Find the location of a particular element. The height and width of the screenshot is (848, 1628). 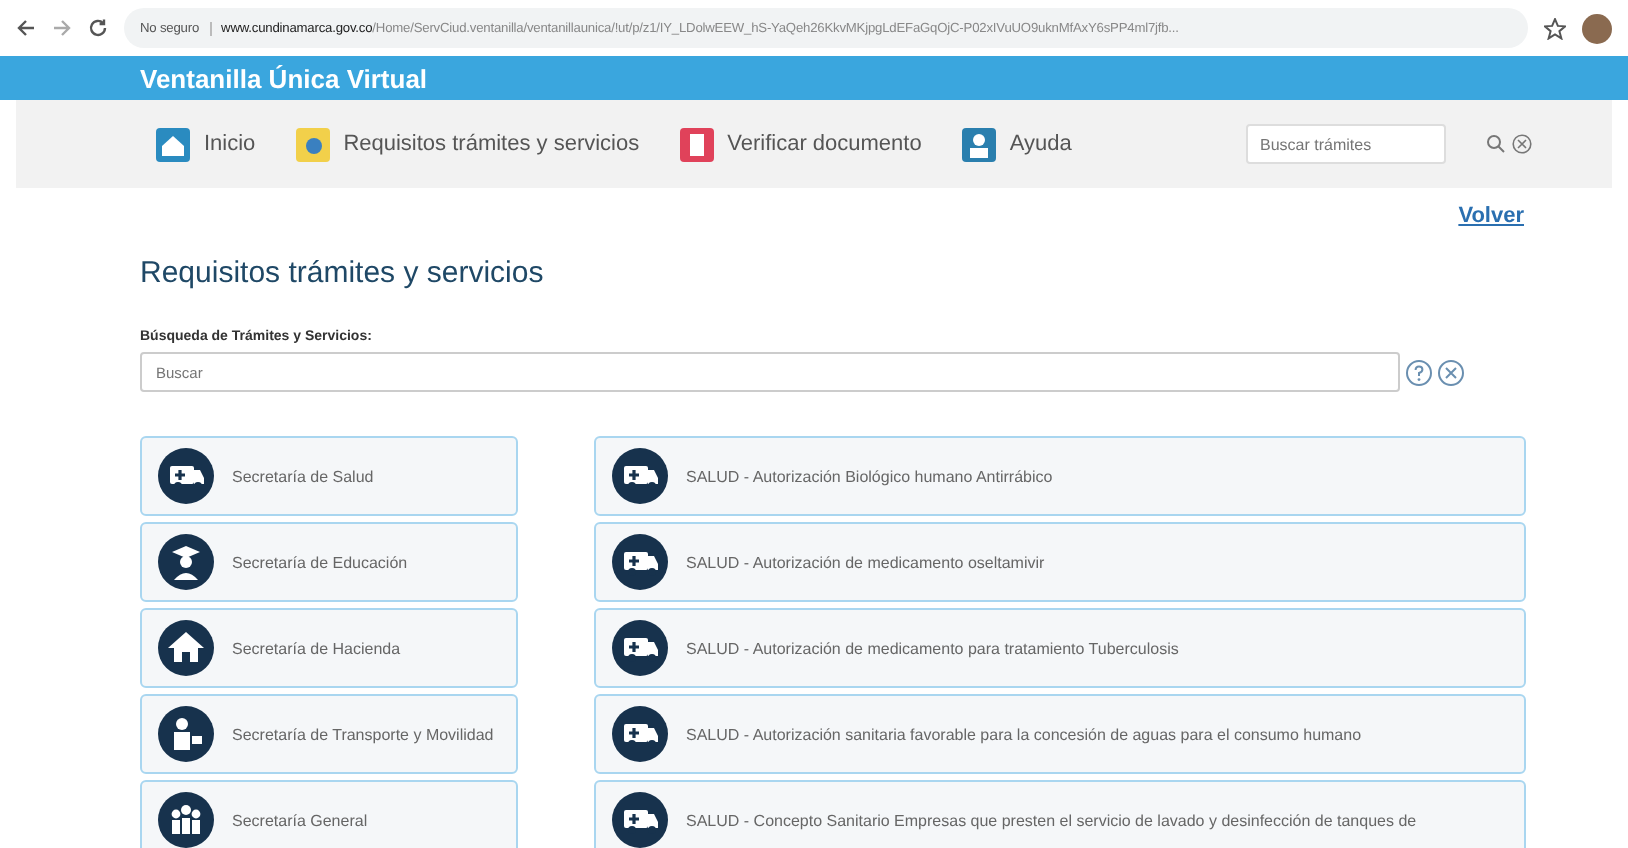

search-icon is located at coordinates (1496, 144).